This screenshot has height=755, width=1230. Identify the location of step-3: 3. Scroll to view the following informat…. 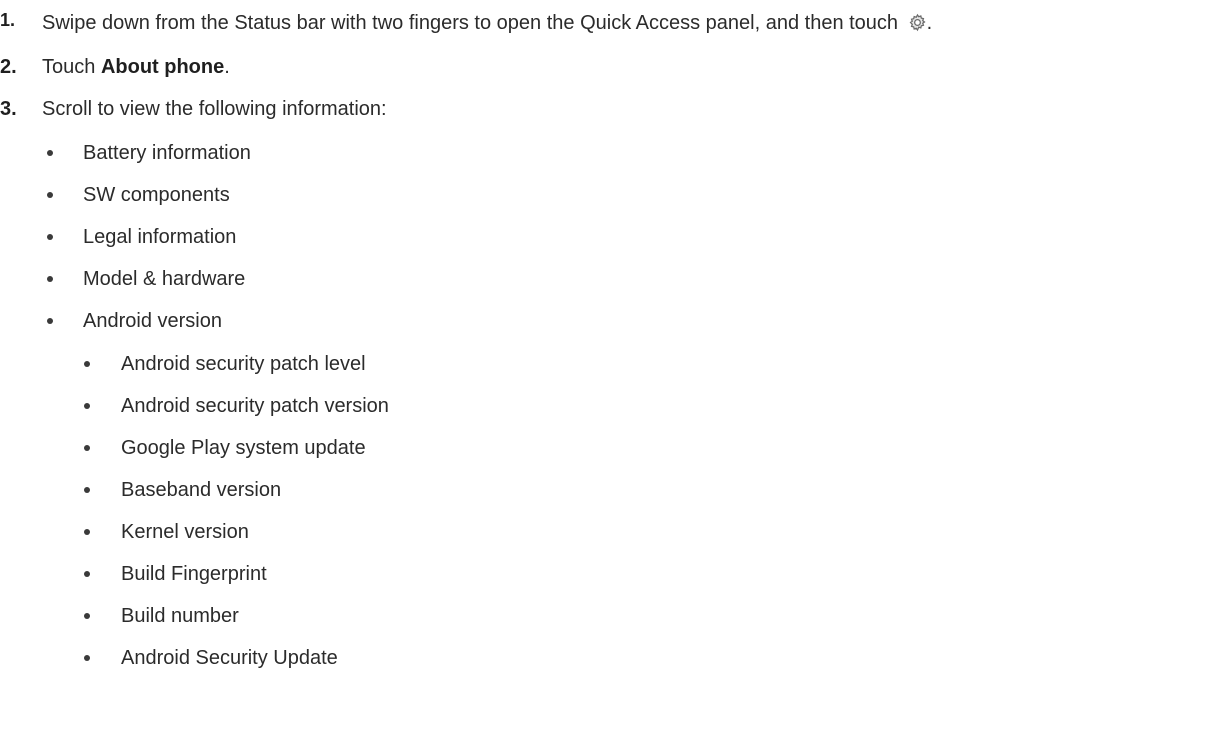
(193, 109).